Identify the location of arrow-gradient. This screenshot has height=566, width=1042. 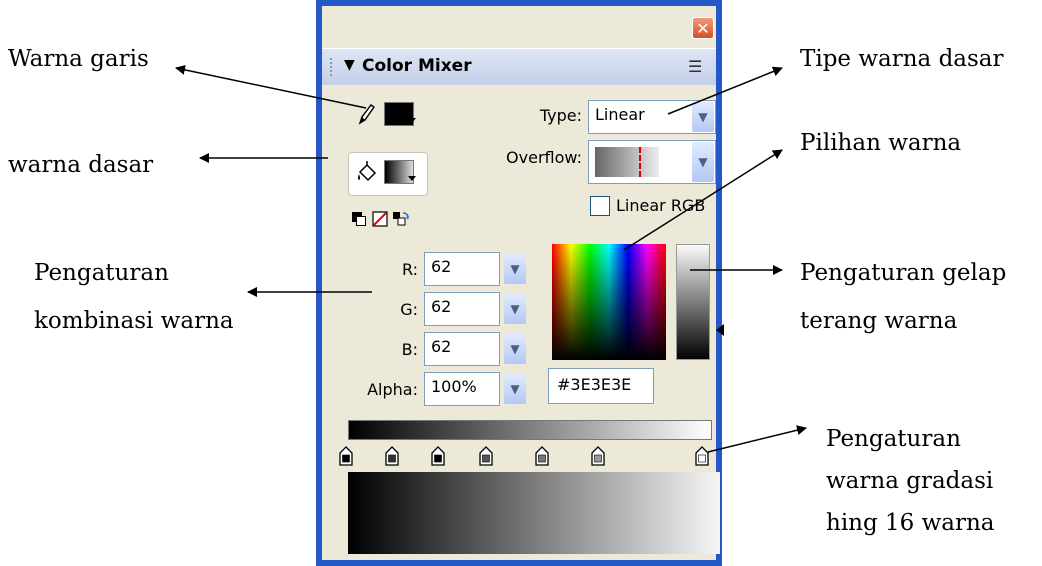
(757, 439).